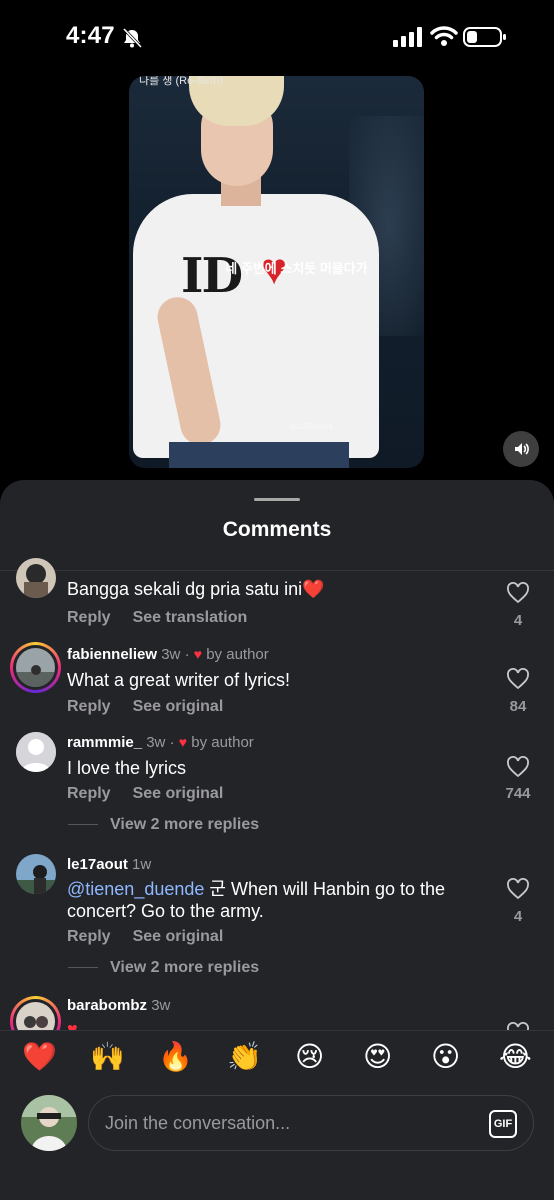  What do you see at coordinates (196, 589) in the screenshot?
I see `comment-text: Bangga sekali dg pria satu ini❤️` at bounding box center [196, 589].